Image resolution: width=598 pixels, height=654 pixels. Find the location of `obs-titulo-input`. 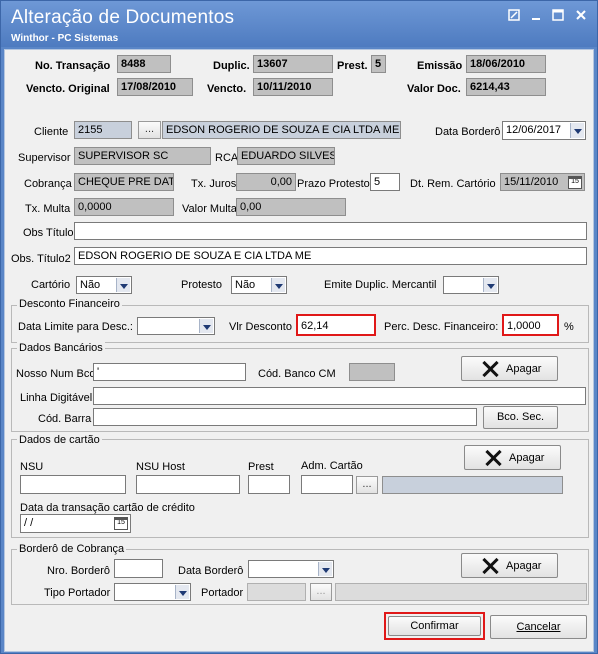

obs-titulo-input is located at coordinates (330, 231).